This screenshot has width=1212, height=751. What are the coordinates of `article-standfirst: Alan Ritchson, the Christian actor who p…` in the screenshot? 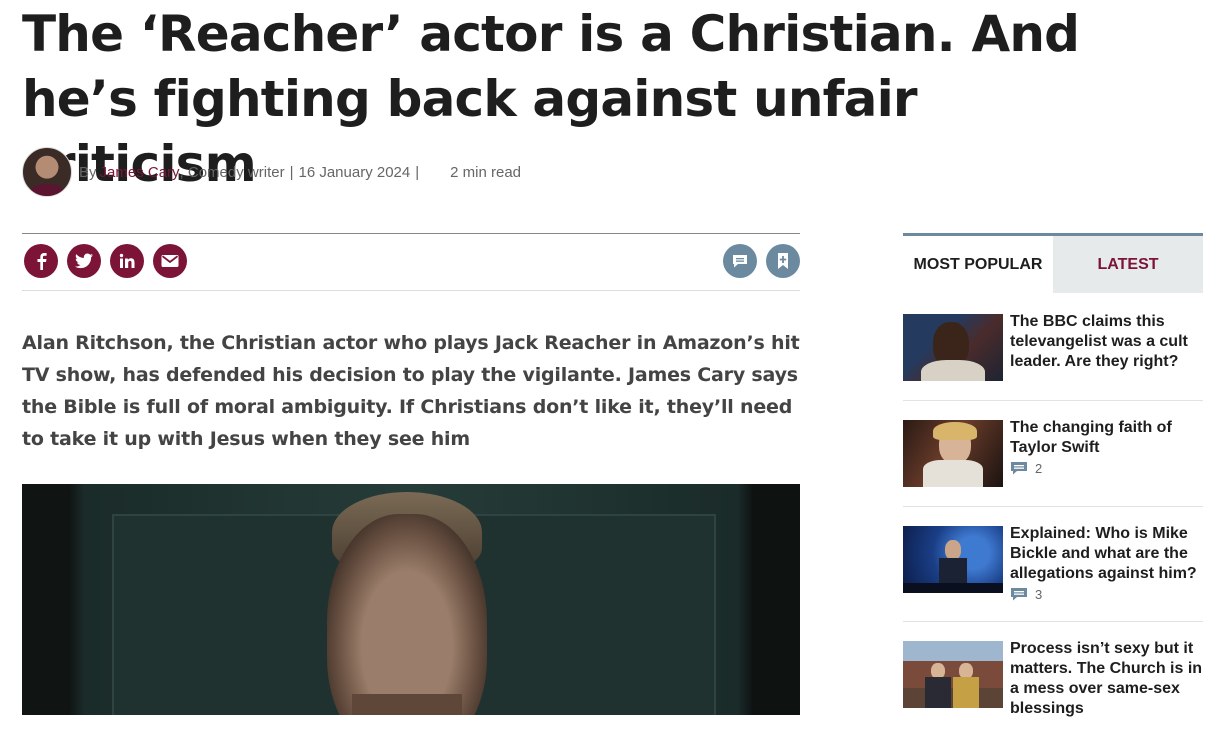 It's located at (411, 391).